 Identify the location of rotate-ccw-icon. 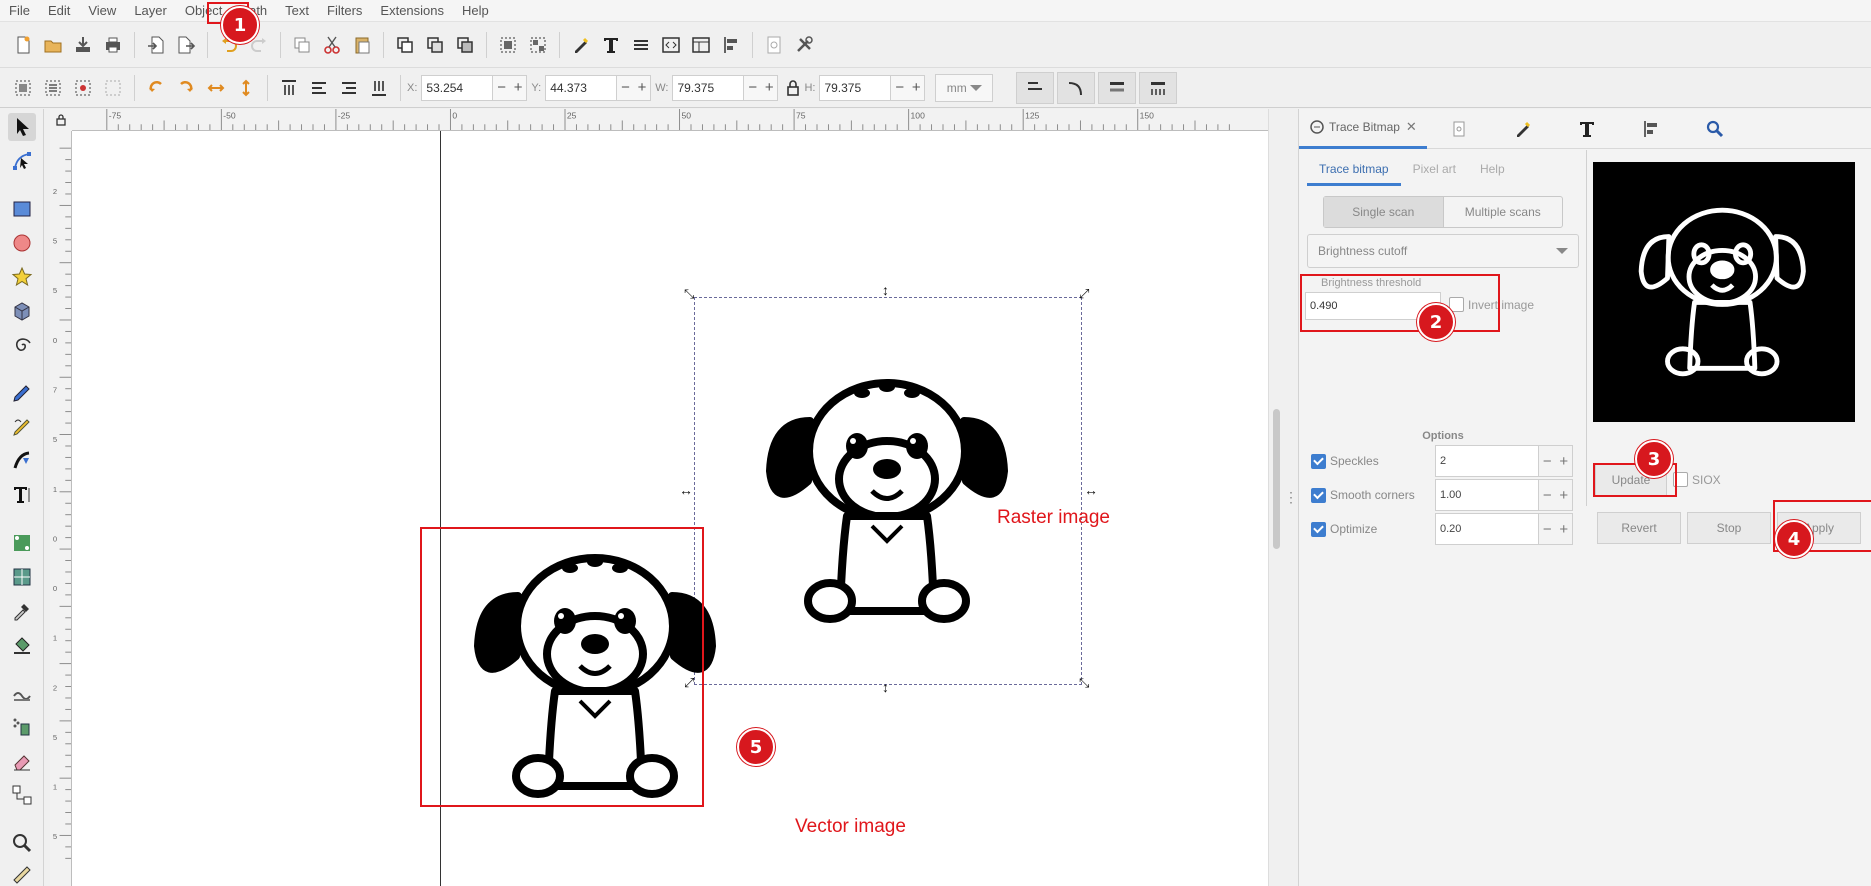
(156, 88).